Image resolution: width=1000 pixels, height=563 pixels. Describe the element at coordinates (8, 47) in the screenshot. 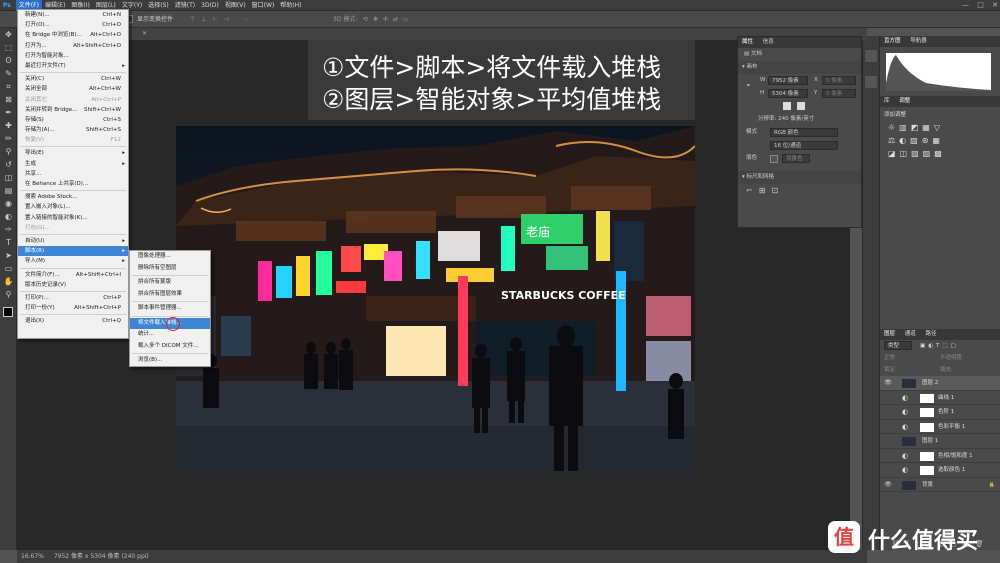

I see `marquee-icon: ⬚` at that location.